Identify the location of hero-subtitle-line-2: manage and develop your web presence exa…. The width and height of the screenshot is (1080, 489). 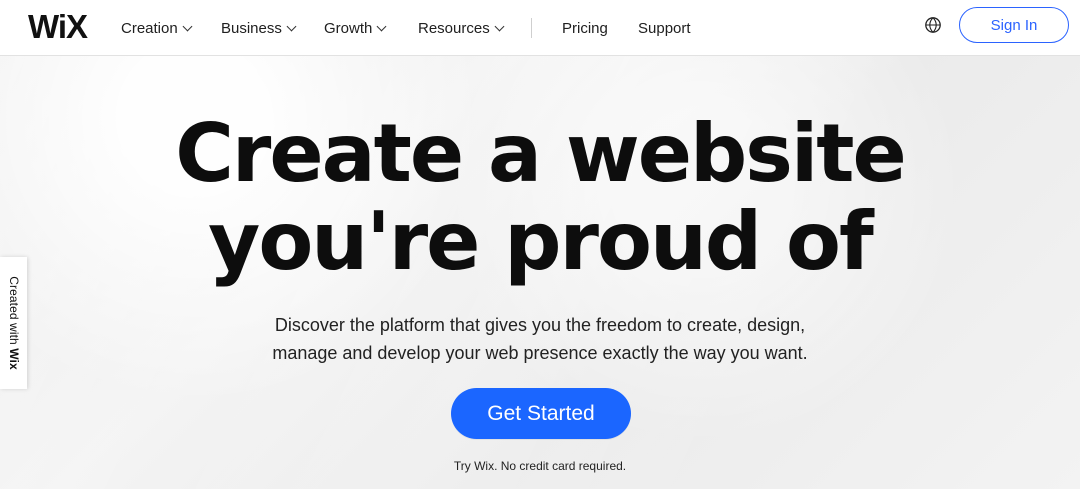
(540, 353).